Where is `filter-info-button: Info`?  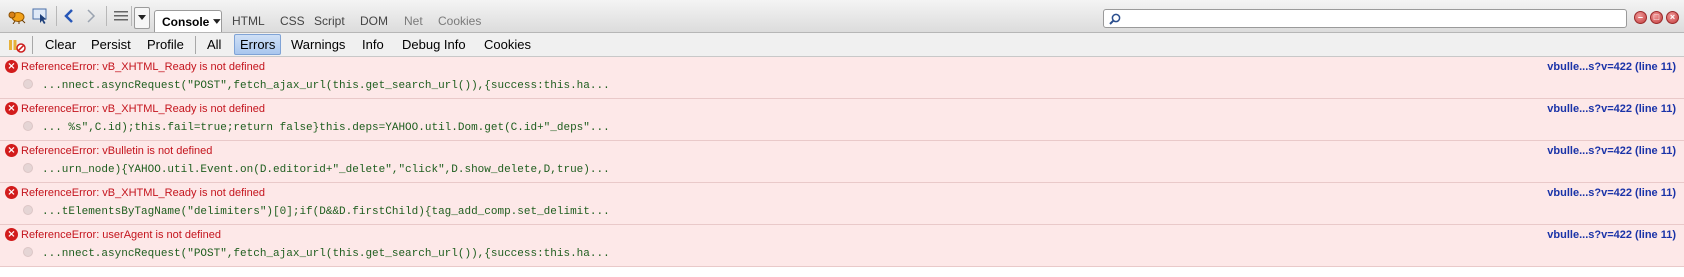
filter-info-button: Info is located at coordinates (373, 44).